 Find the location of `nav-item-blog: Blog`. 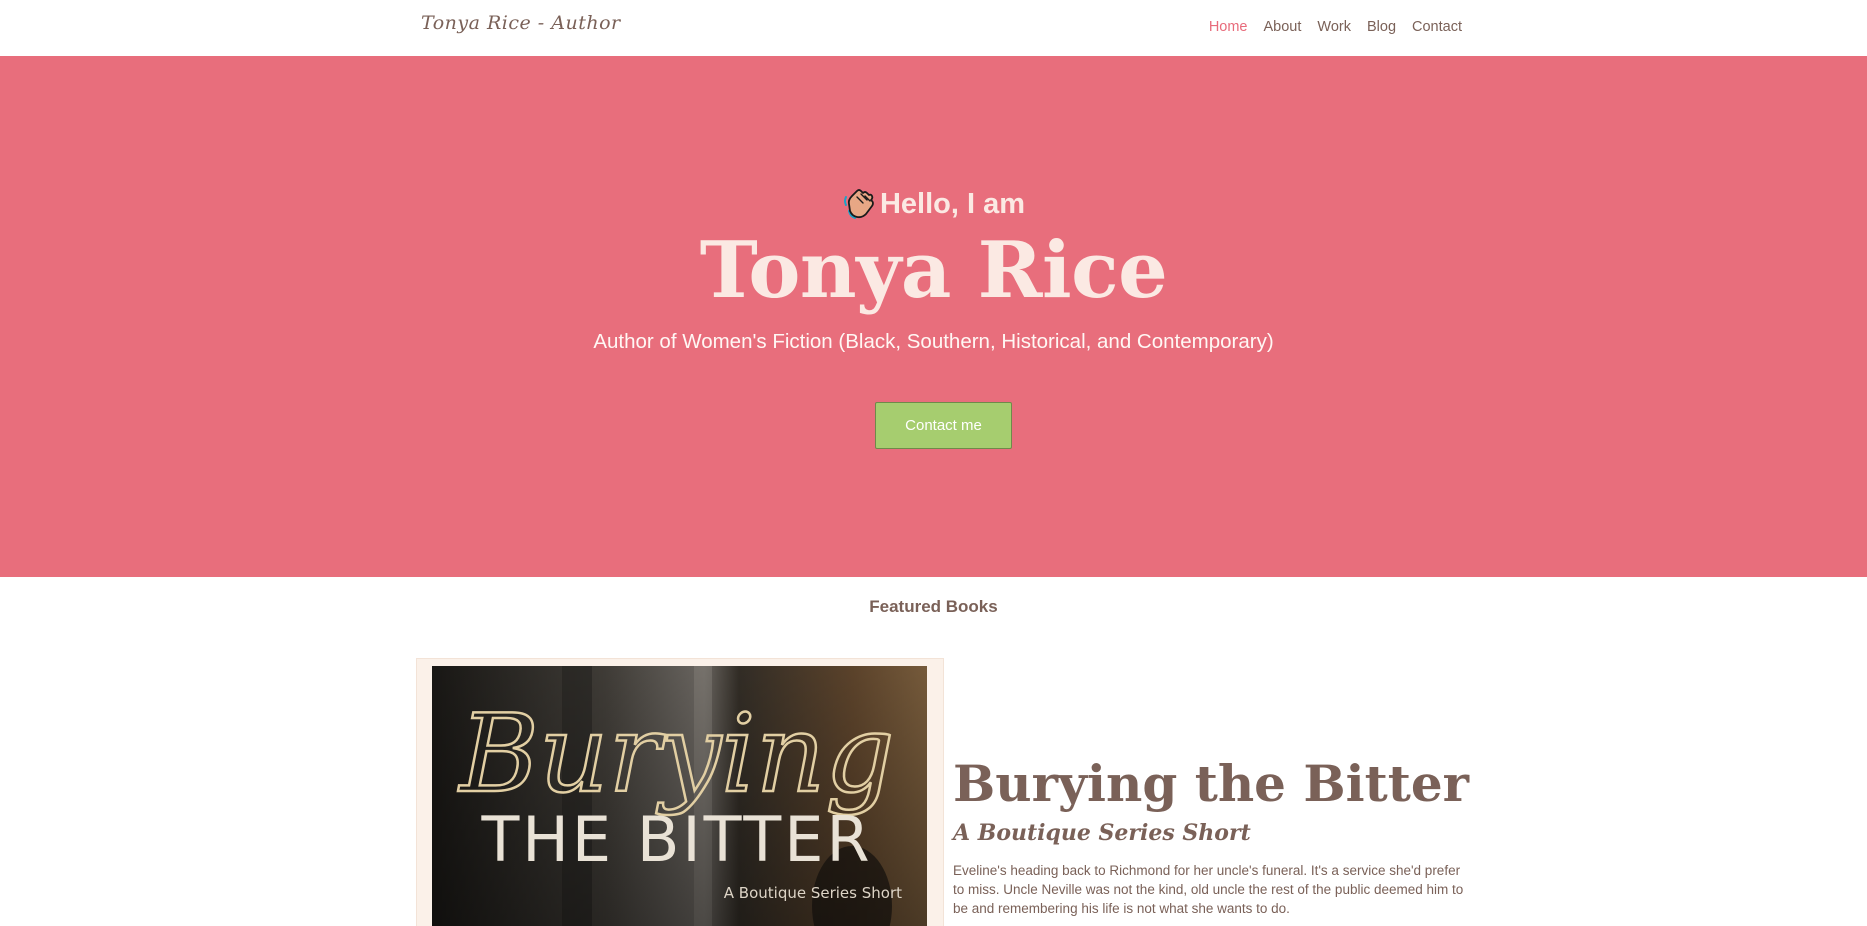

nav-item-blog: Blog is located at coordinates (1381, 27).